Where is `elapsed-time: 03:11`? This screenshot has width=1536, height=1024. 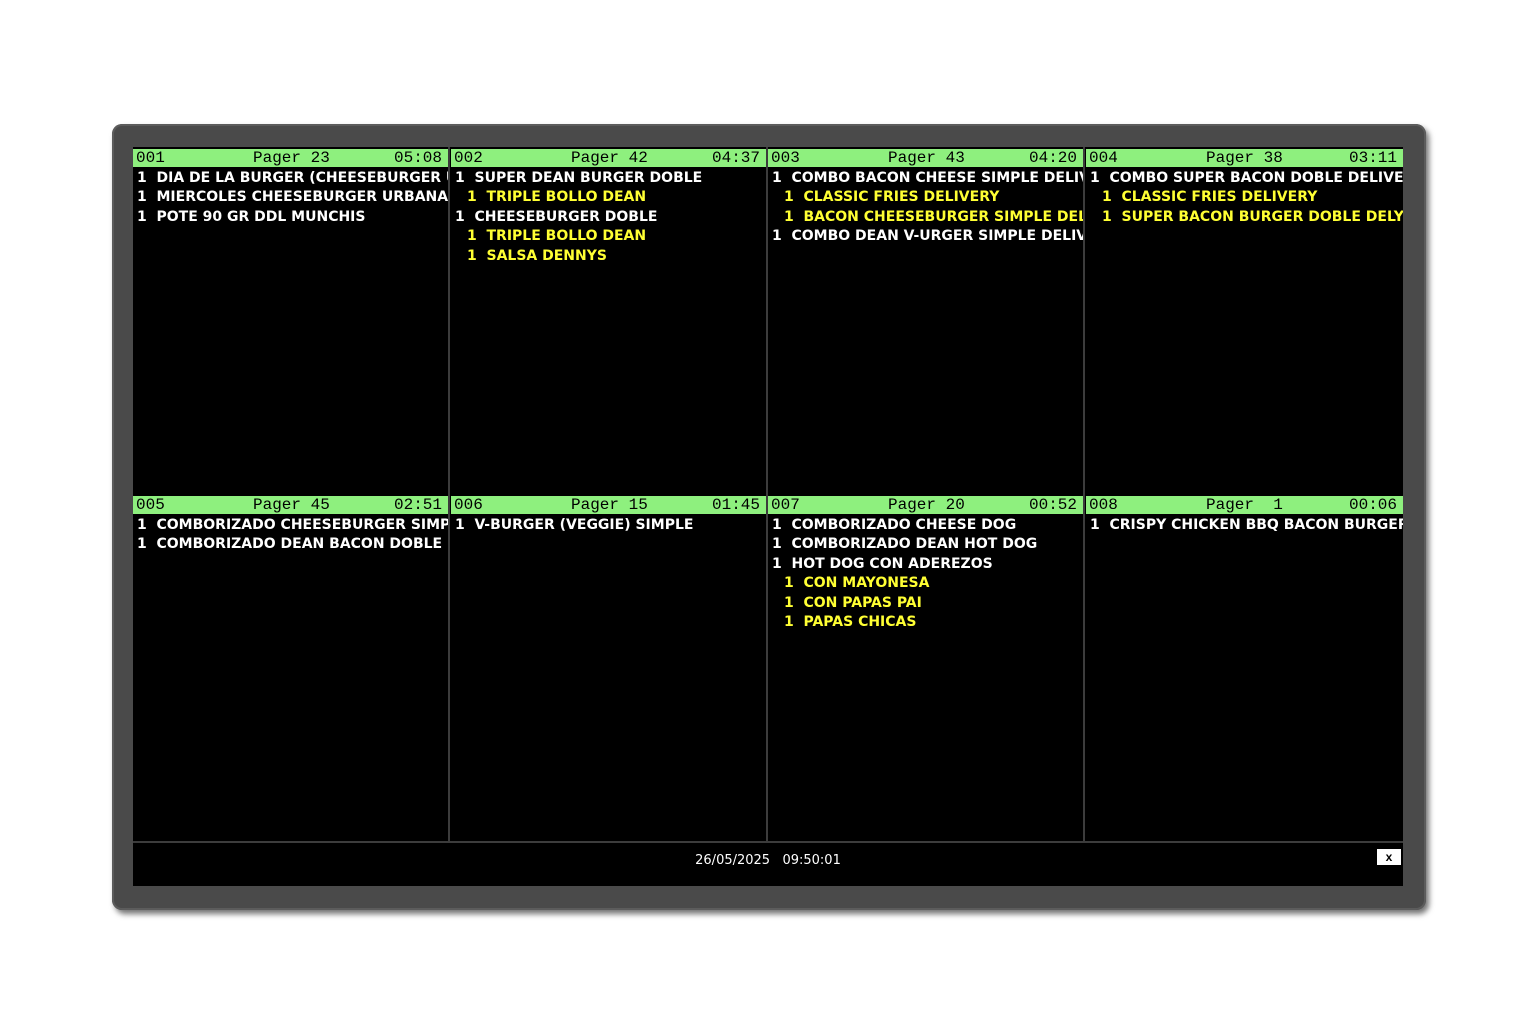 elapsed-time: 03:11 is located at coordinates (1372, 158).